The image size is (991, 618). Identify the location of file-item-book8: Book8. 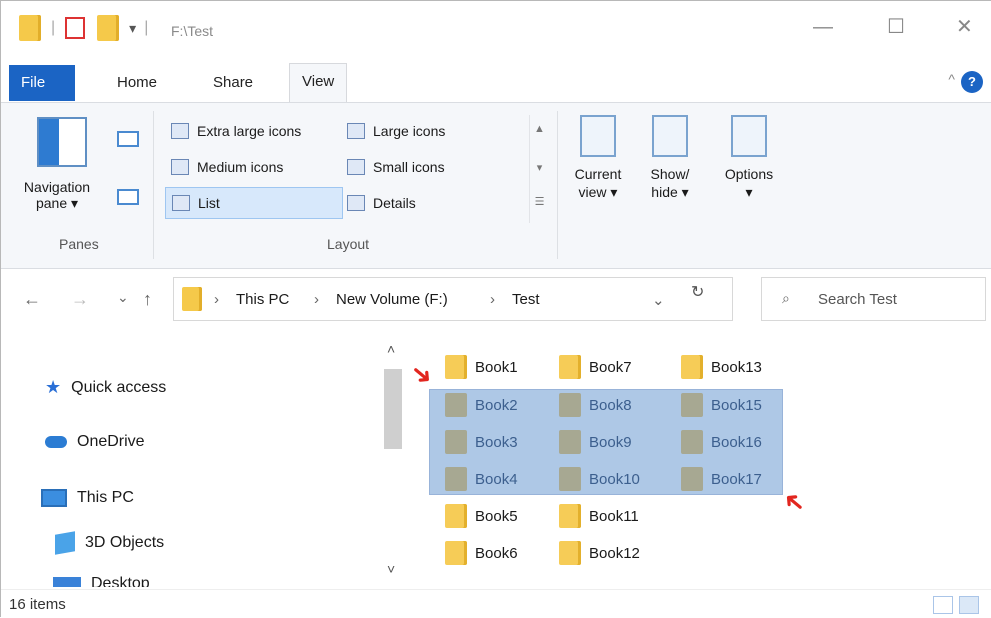
(595, 405).